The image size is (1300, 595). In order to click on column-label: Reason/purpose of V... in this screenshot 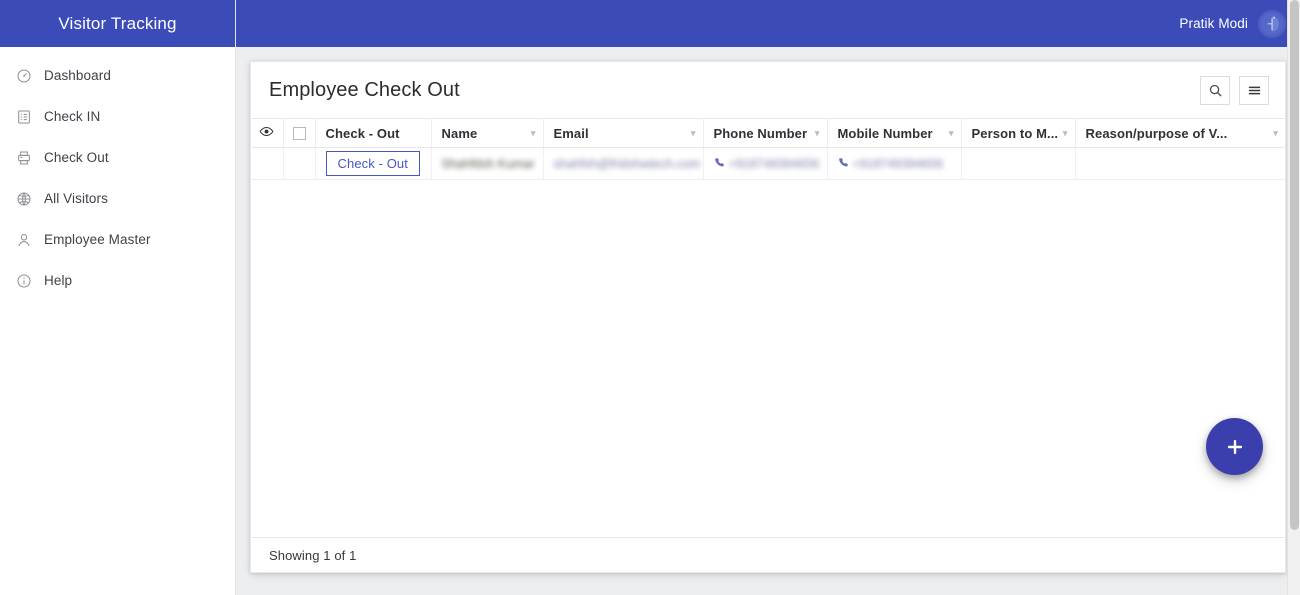, I will do `click(1156, 133)`.